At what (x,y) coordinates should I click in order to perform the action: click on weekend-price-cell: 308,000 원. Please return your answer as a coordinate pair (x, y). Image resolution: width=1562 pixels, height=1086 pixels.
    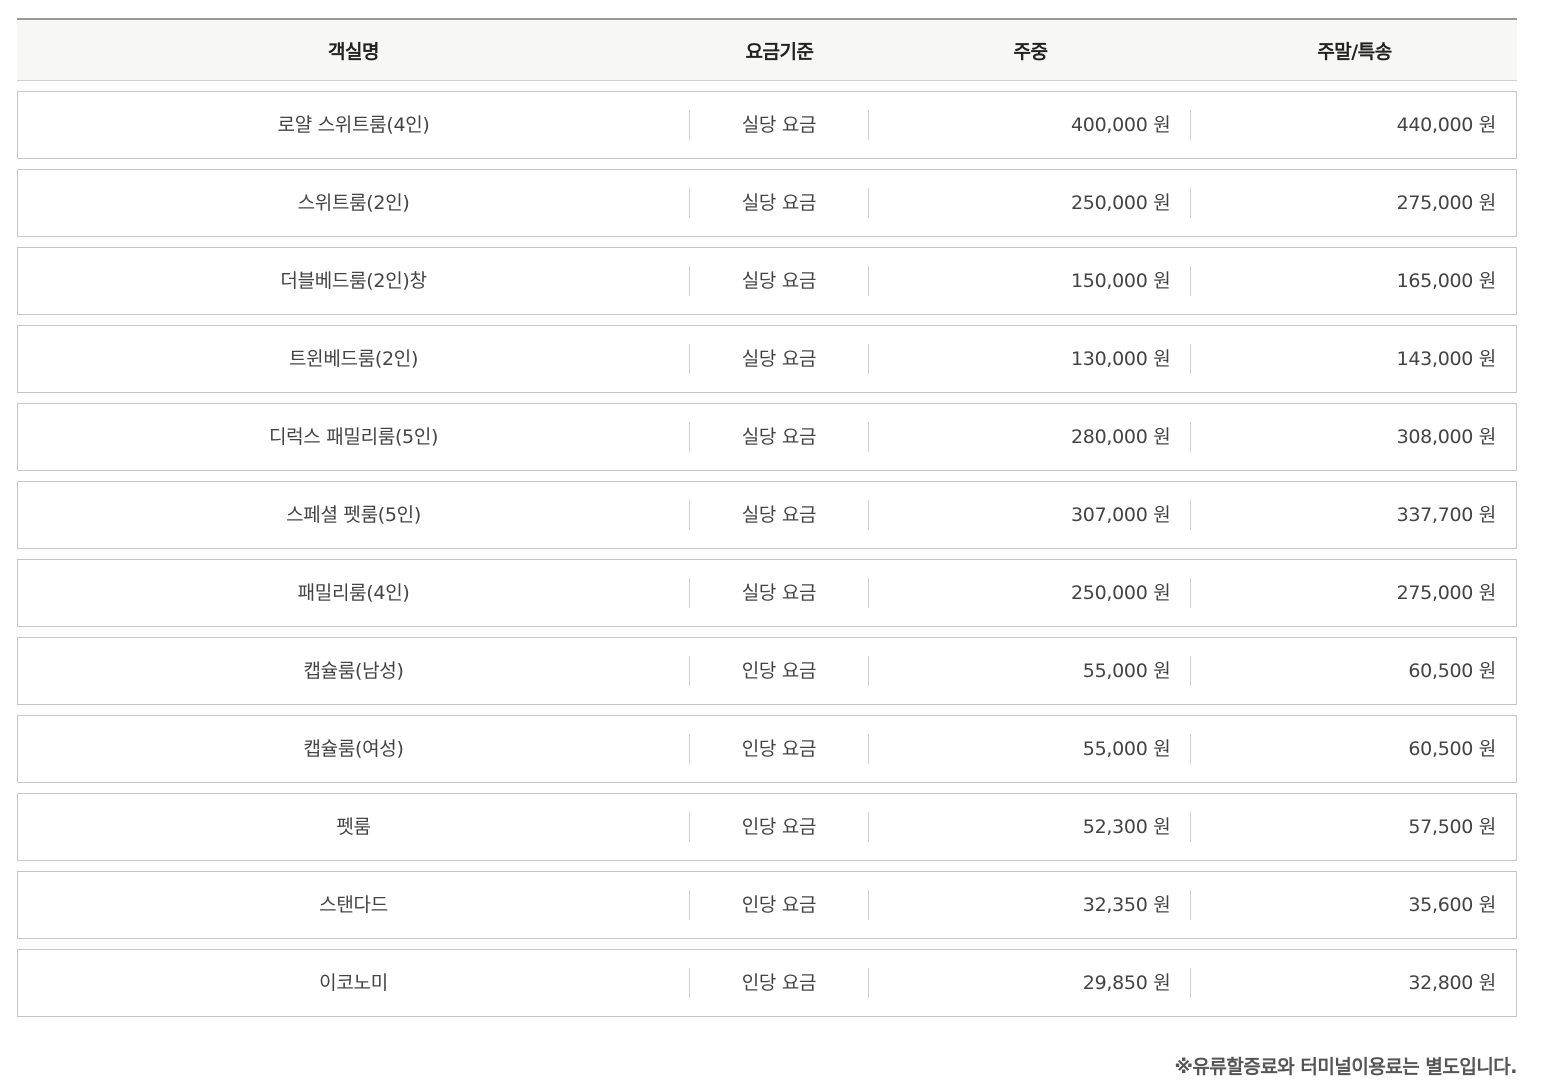
    Looking at the image, I should click on (1446, 437).